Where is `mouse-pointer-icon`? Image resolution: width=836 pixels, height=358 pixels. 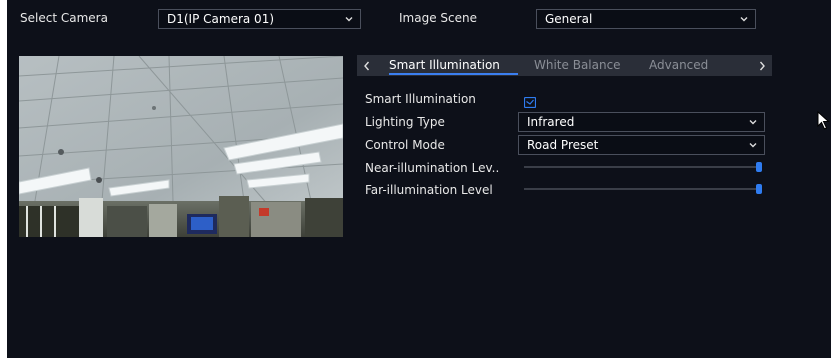
mouse-pointer-icon is located at coordinates (824, 122).